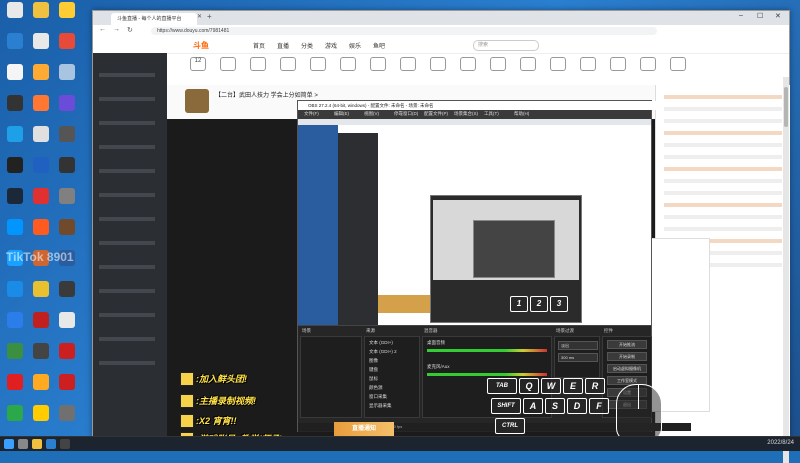 This screenshot has width=800, height=463. Describe the element at coordinates (130, 30) in the screenshot. I see `refresh-icon: ↻` at that location.